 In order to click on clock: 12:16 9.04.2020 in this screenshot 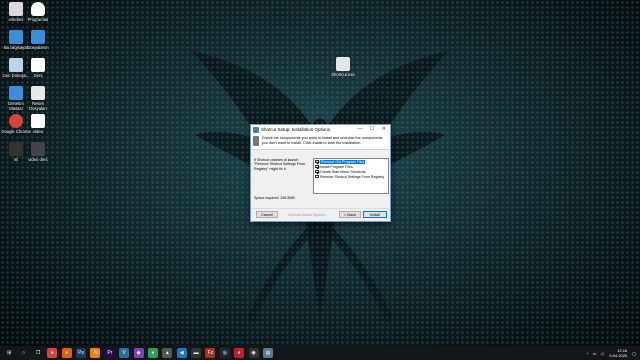, I will do `click(618, 353)`.